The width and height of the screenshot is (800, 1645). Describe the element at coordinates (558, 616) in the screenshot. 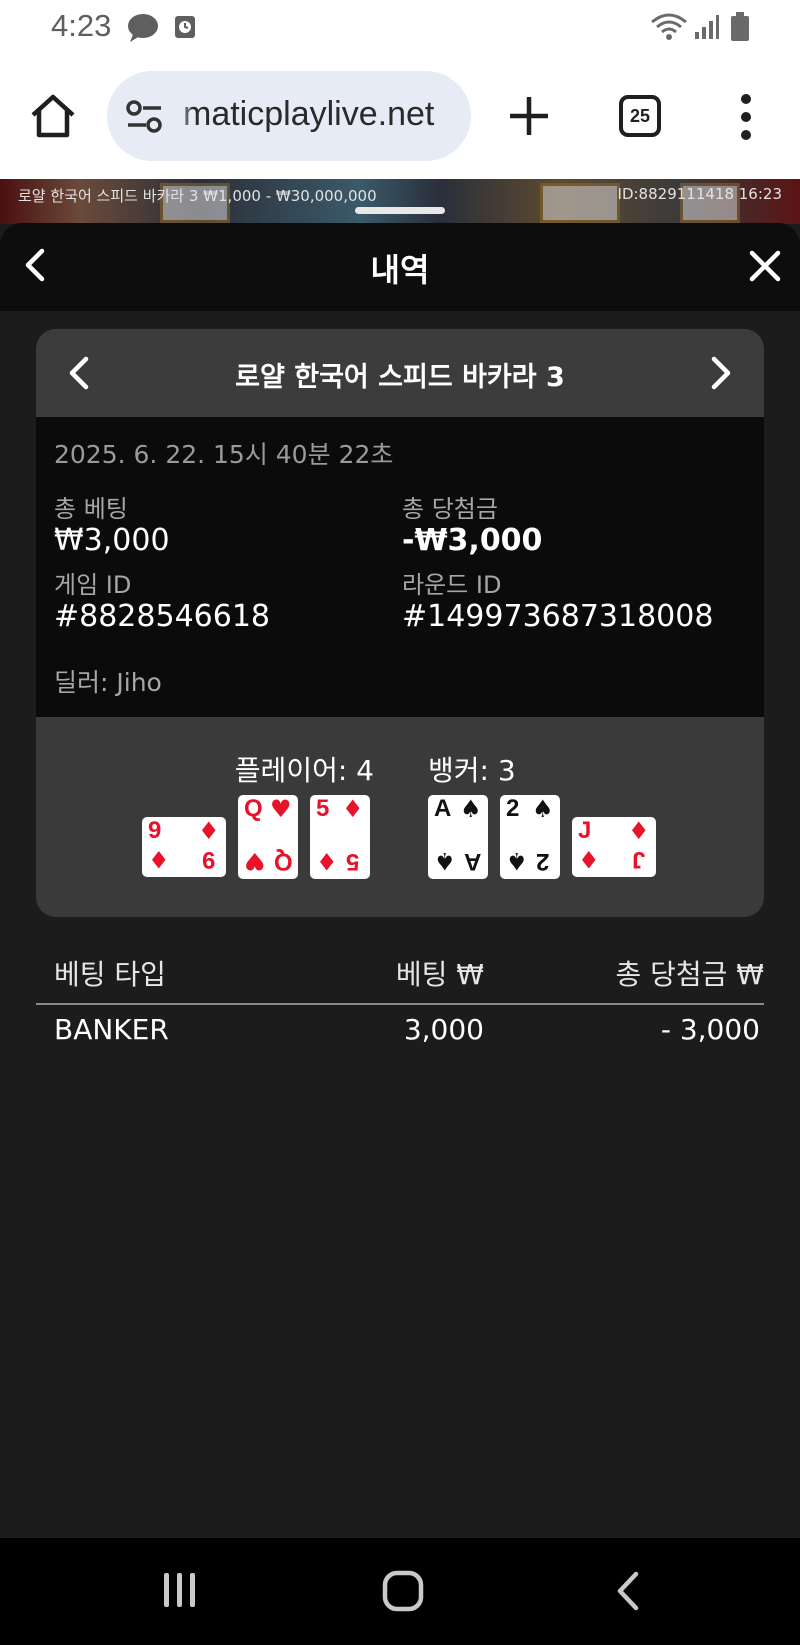

I see `round-id-value: #149973687318008` at that location.